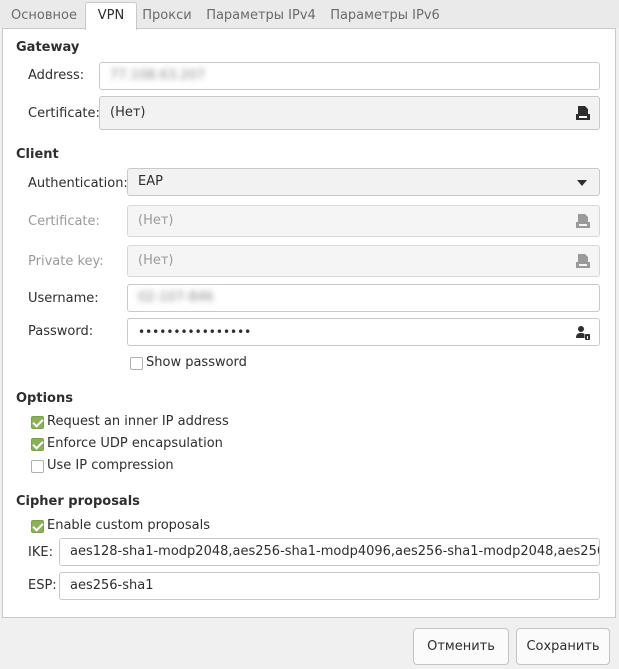  I want to click on esp-label: ESP:, so click(42, 585).